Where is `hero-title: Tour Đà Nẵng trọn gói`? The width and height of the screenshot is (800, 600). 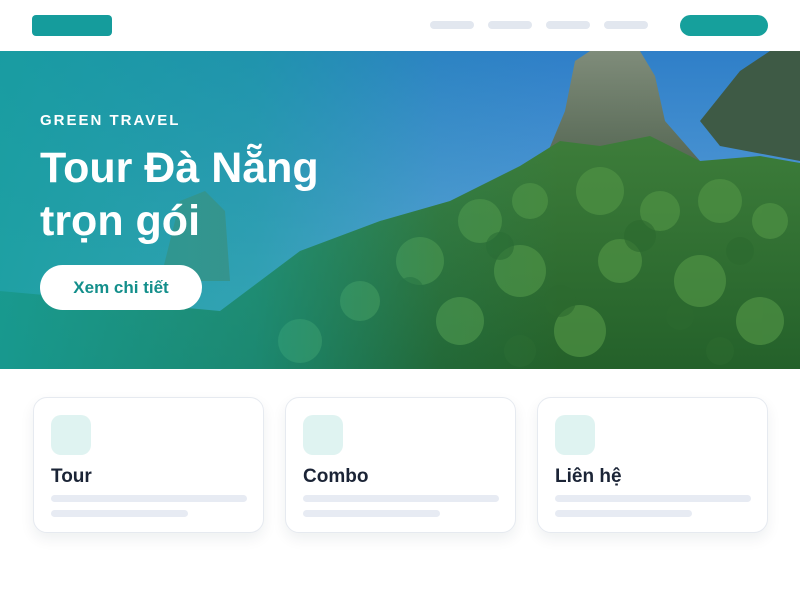
hero-title: Tour Đà Nẵng trọn gói is located at coordinates (179, 194).